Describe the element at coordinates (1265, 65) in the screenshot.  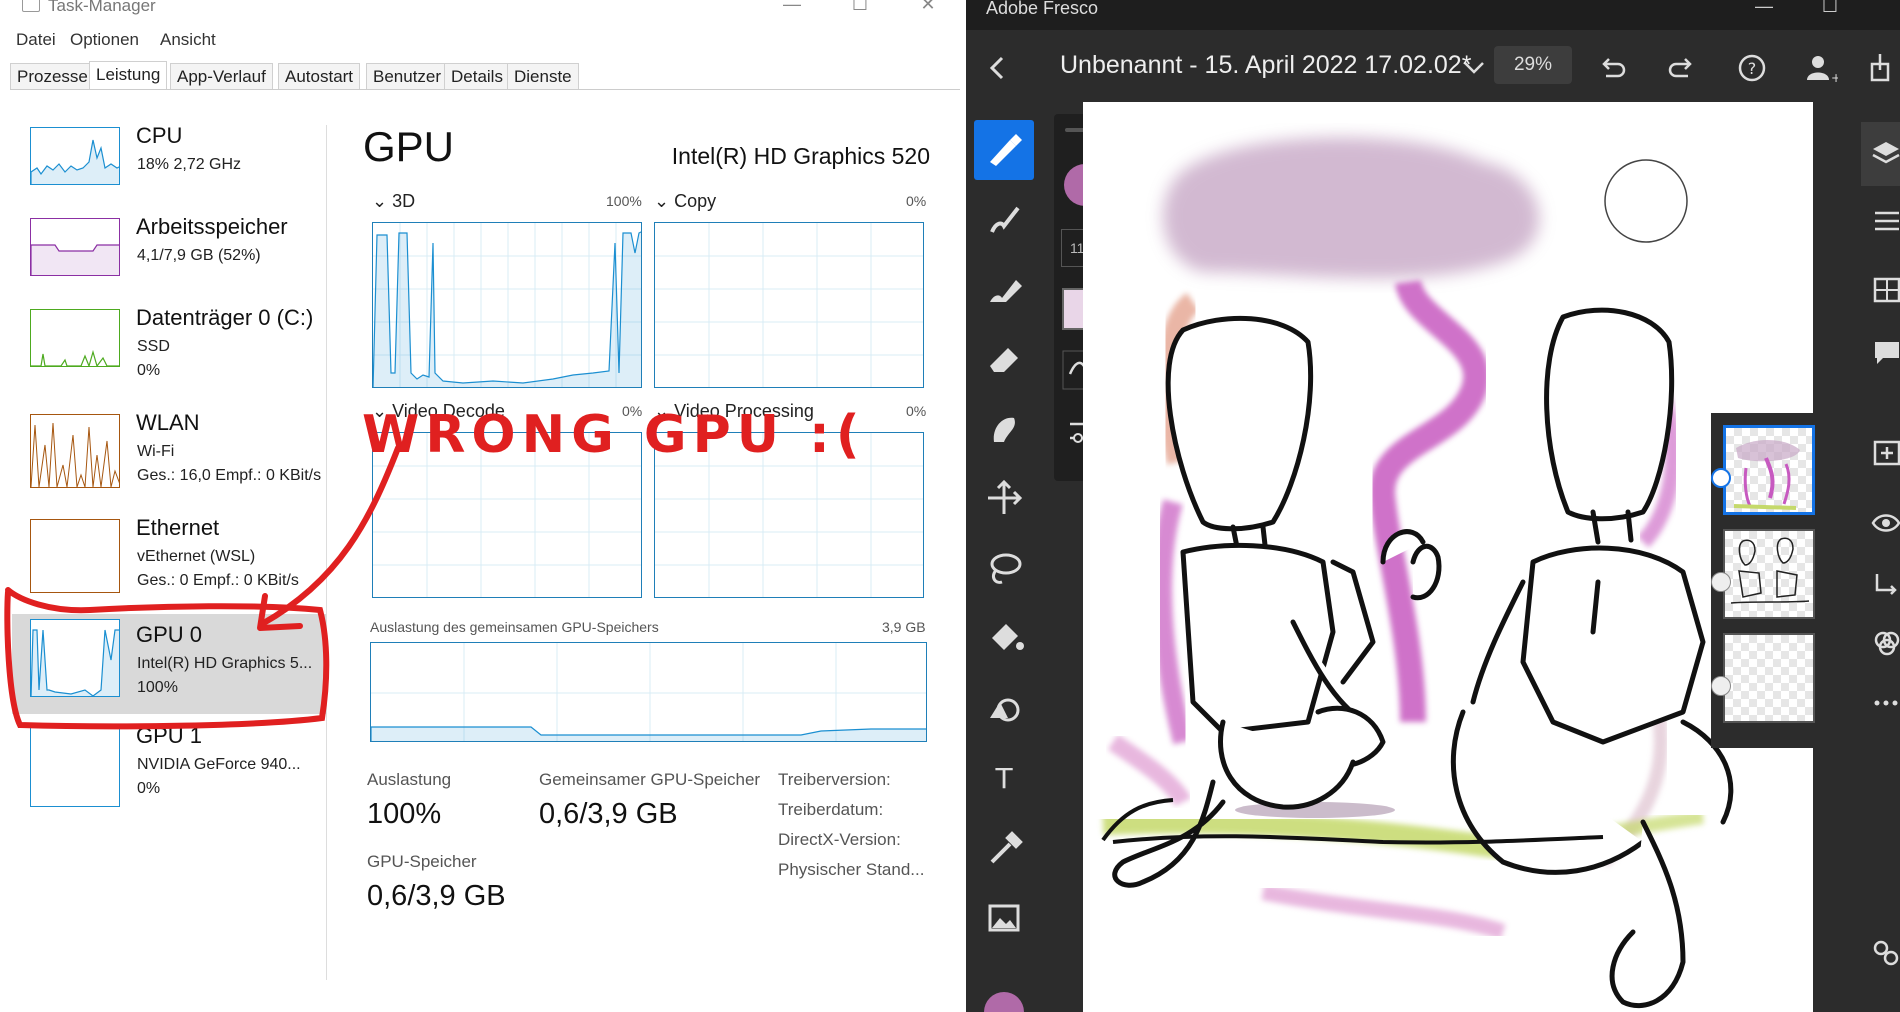
I see `document-title: Unbenannt - 15. April 2022 17.02.02*` at that location.